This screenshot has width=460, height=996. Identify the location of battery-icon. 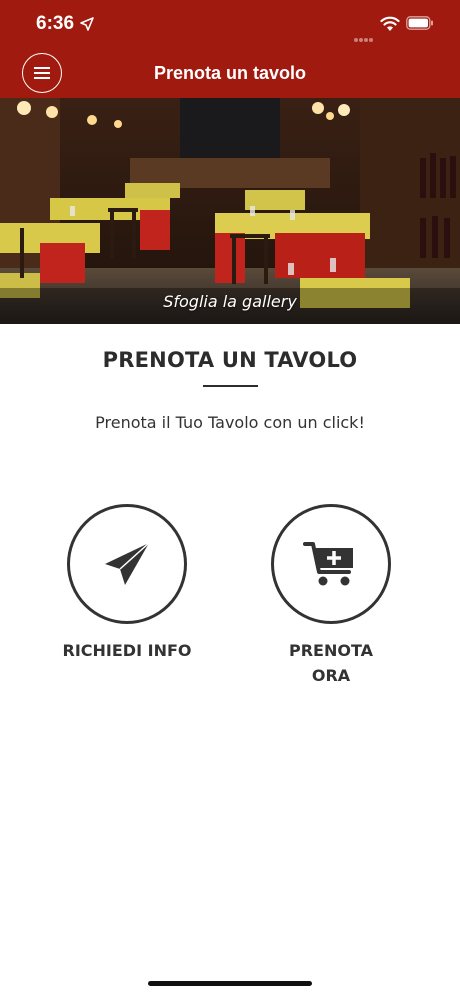
(419, 23).